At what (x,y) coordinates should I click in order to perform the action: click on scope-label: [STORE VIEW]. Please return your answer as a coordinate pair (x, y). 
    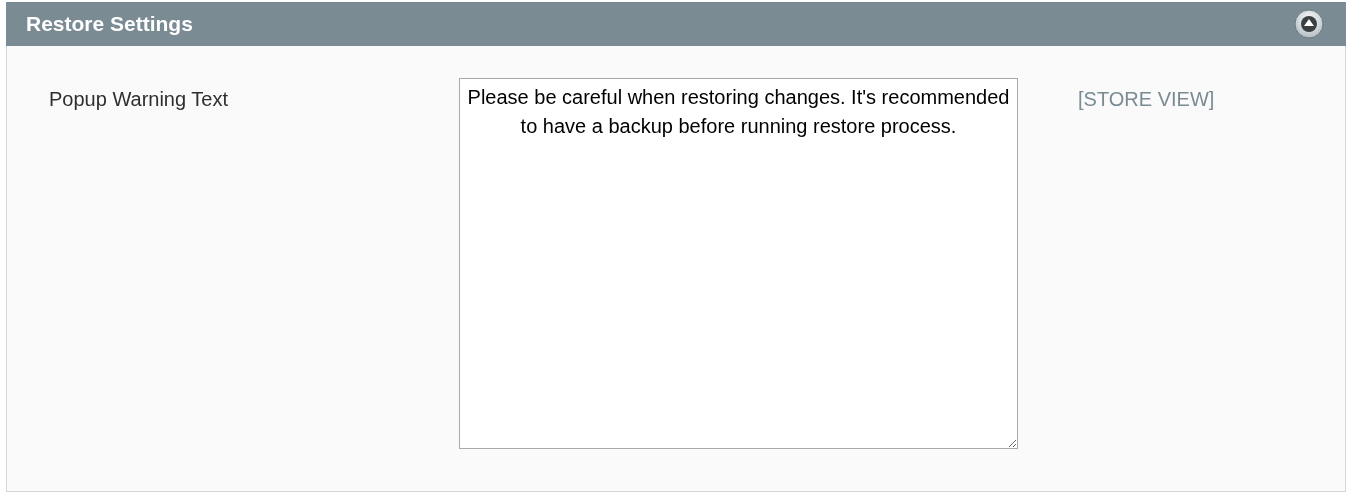
    Looking at the image, I should click on (1146, 99).